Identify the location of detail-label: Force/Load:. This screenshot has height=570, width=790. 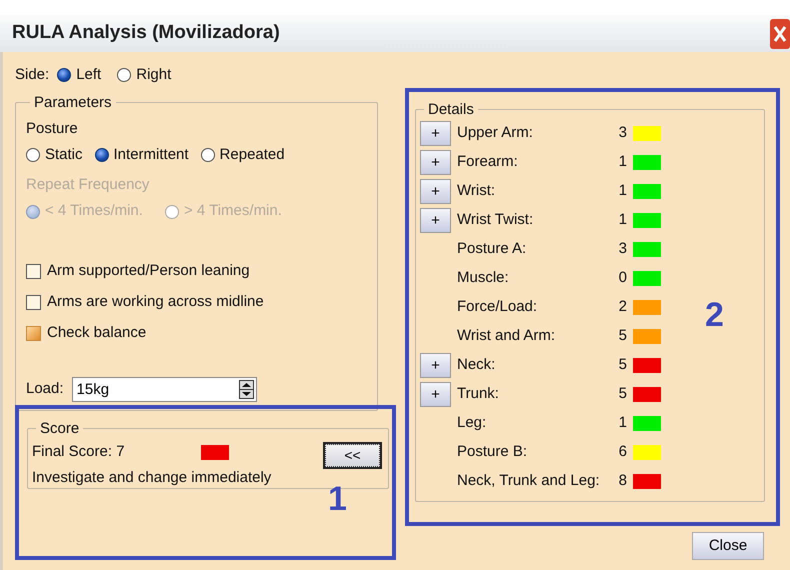
(497, 307).